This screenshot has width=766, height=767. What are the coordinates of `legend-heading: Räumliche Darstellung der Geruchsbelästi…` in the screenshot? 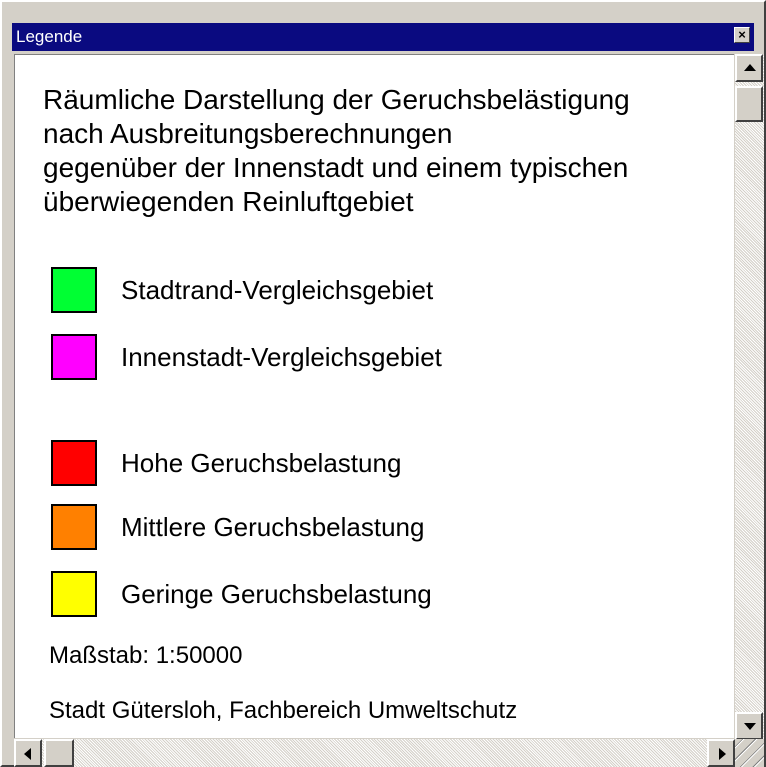 It's located at (336, 150).